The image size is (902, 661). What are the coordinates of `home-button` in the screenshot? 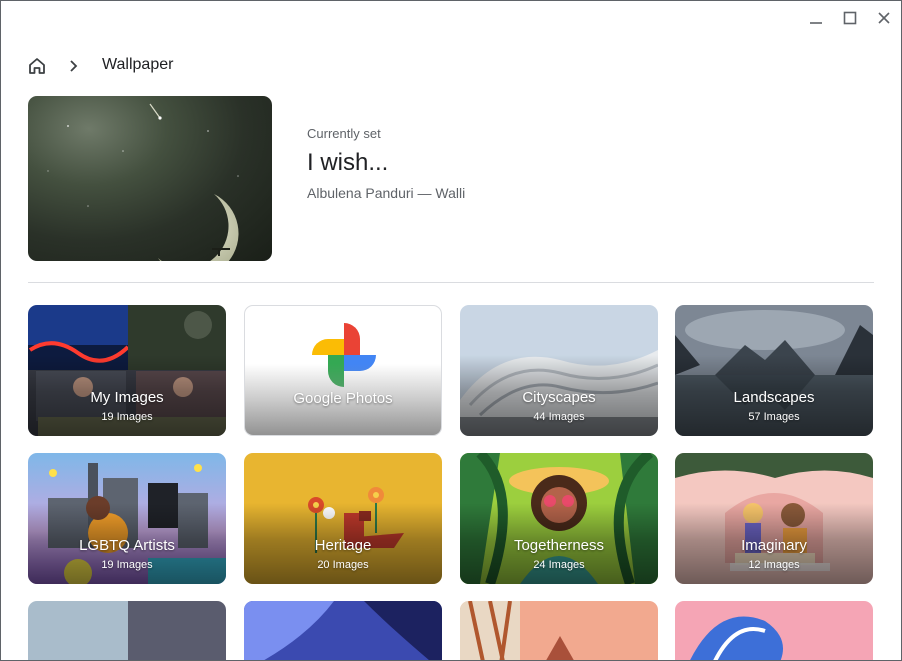 It's located at (37, 66).